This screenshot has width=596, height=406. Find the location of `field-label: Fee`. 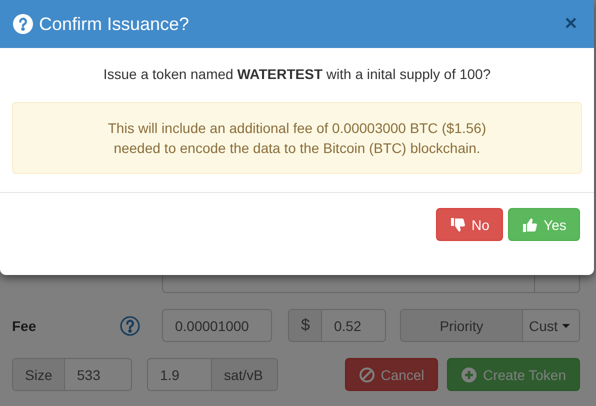

field-label: Fee is located at coordinates (25, 326).